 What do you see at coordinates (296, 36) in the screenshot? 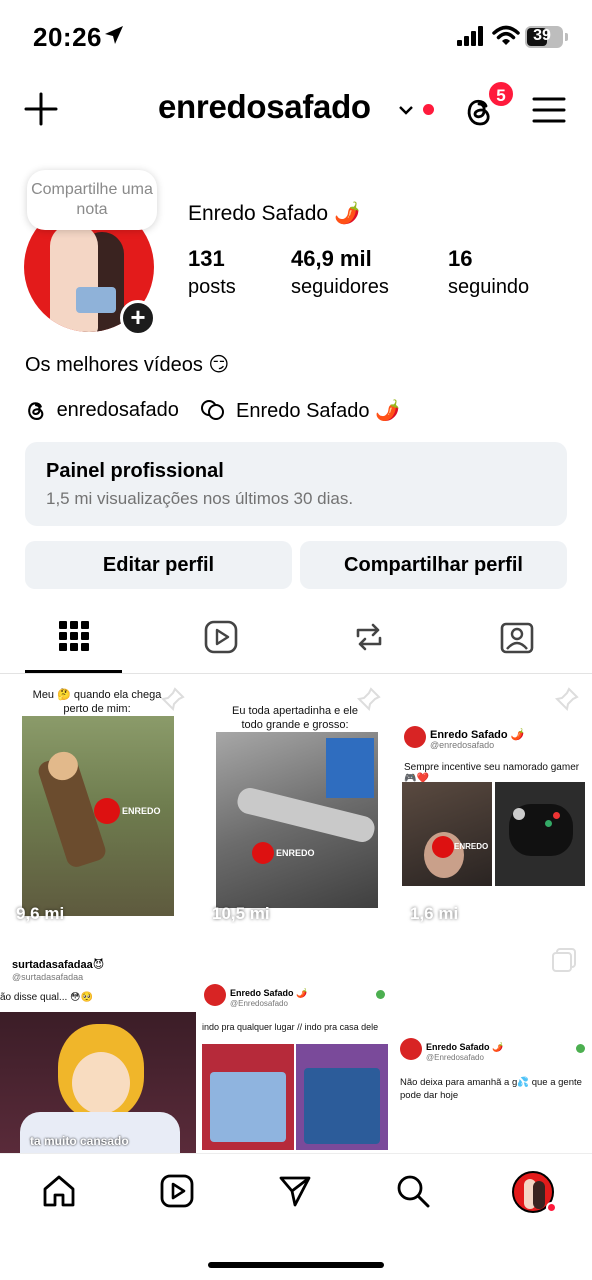
I see `status-bar: 20:26 39` at bounding box center [296, 36].